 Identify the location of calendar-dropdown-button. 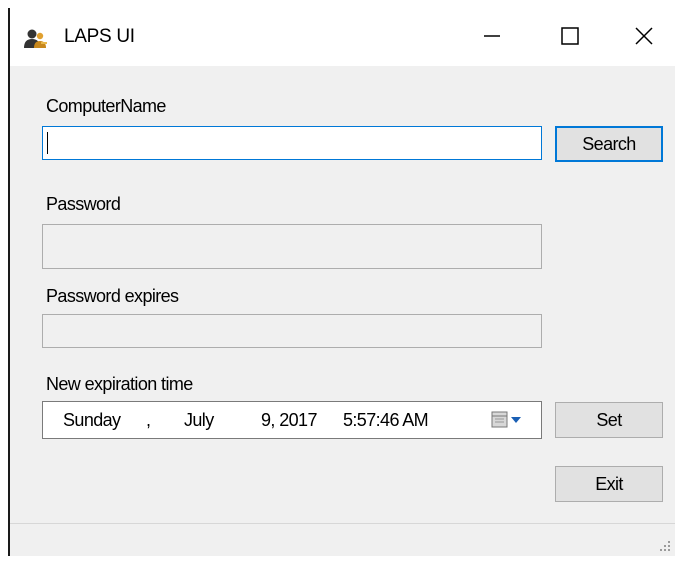
(510, 420).